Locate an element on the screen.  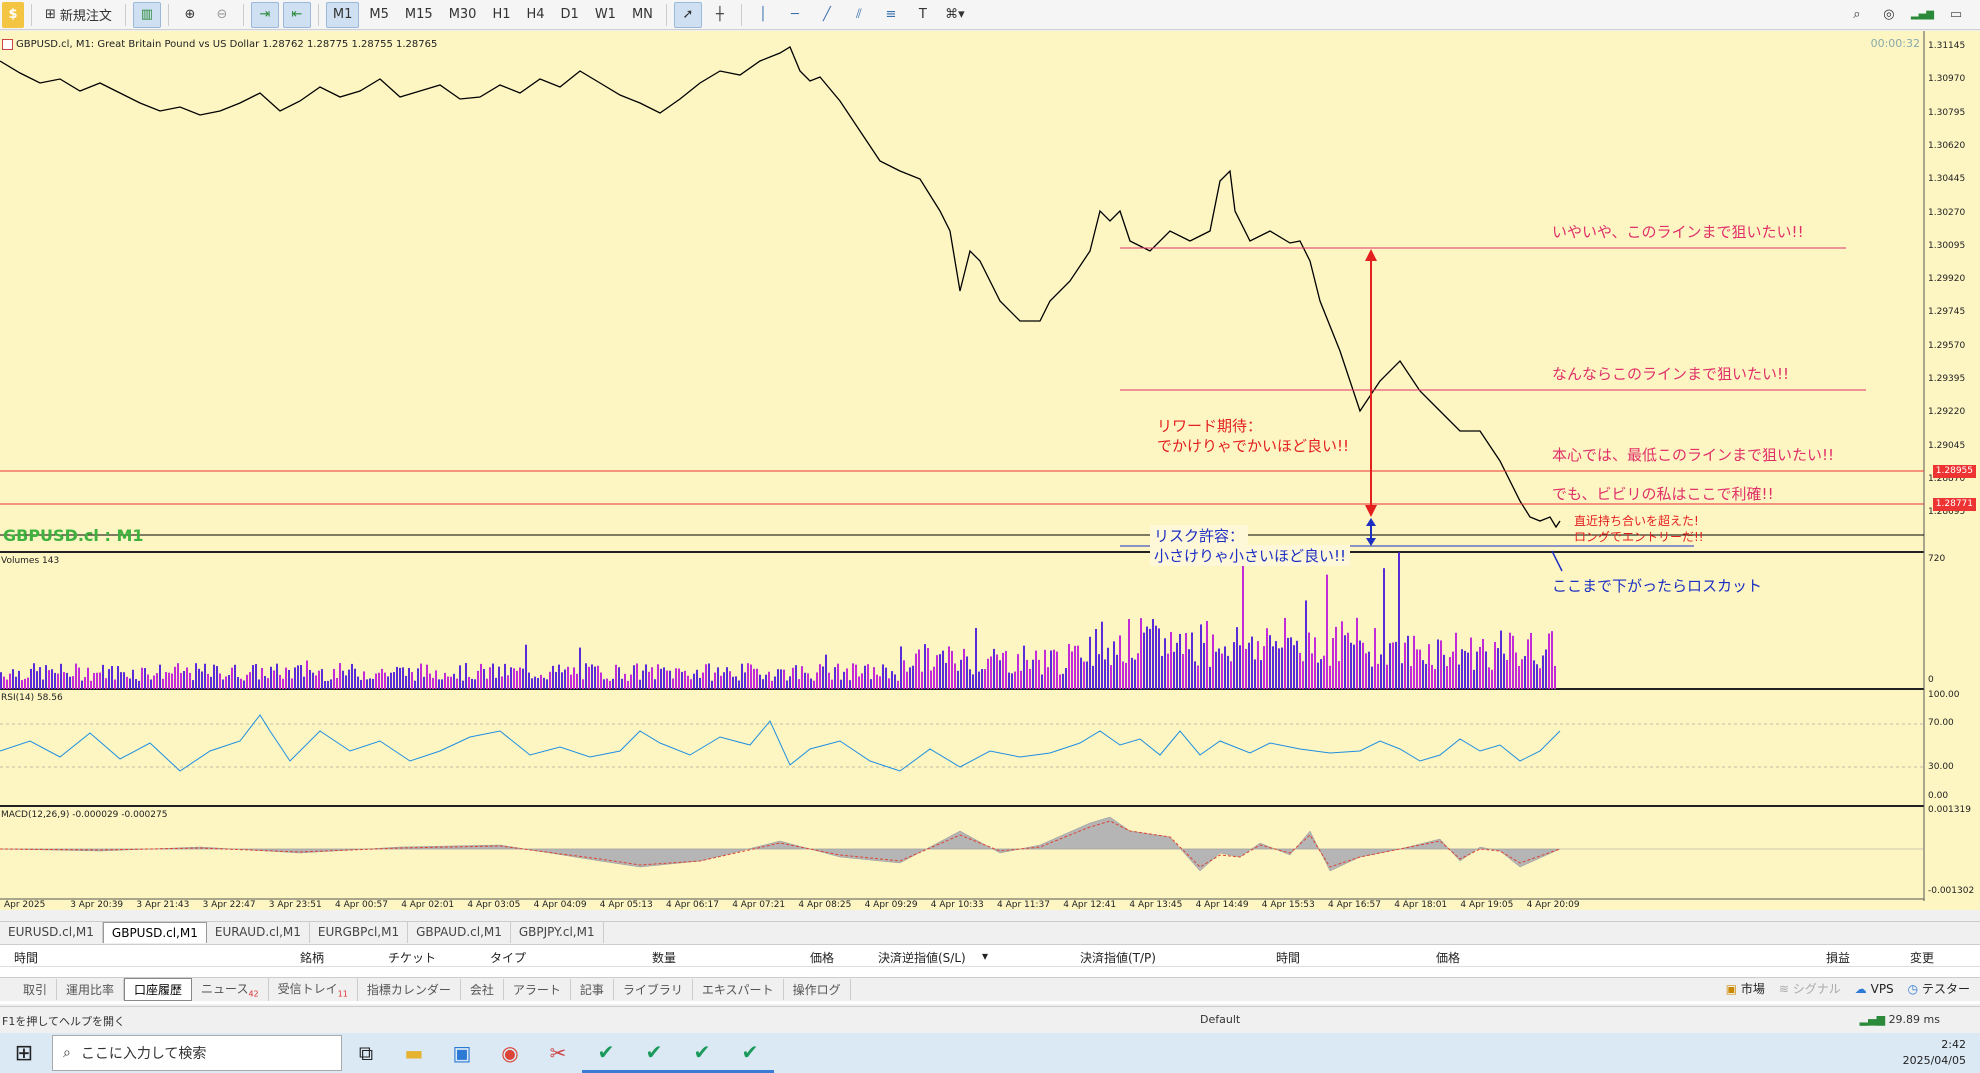
search-icon: ⌕ is located at coordinates (1857, 15).